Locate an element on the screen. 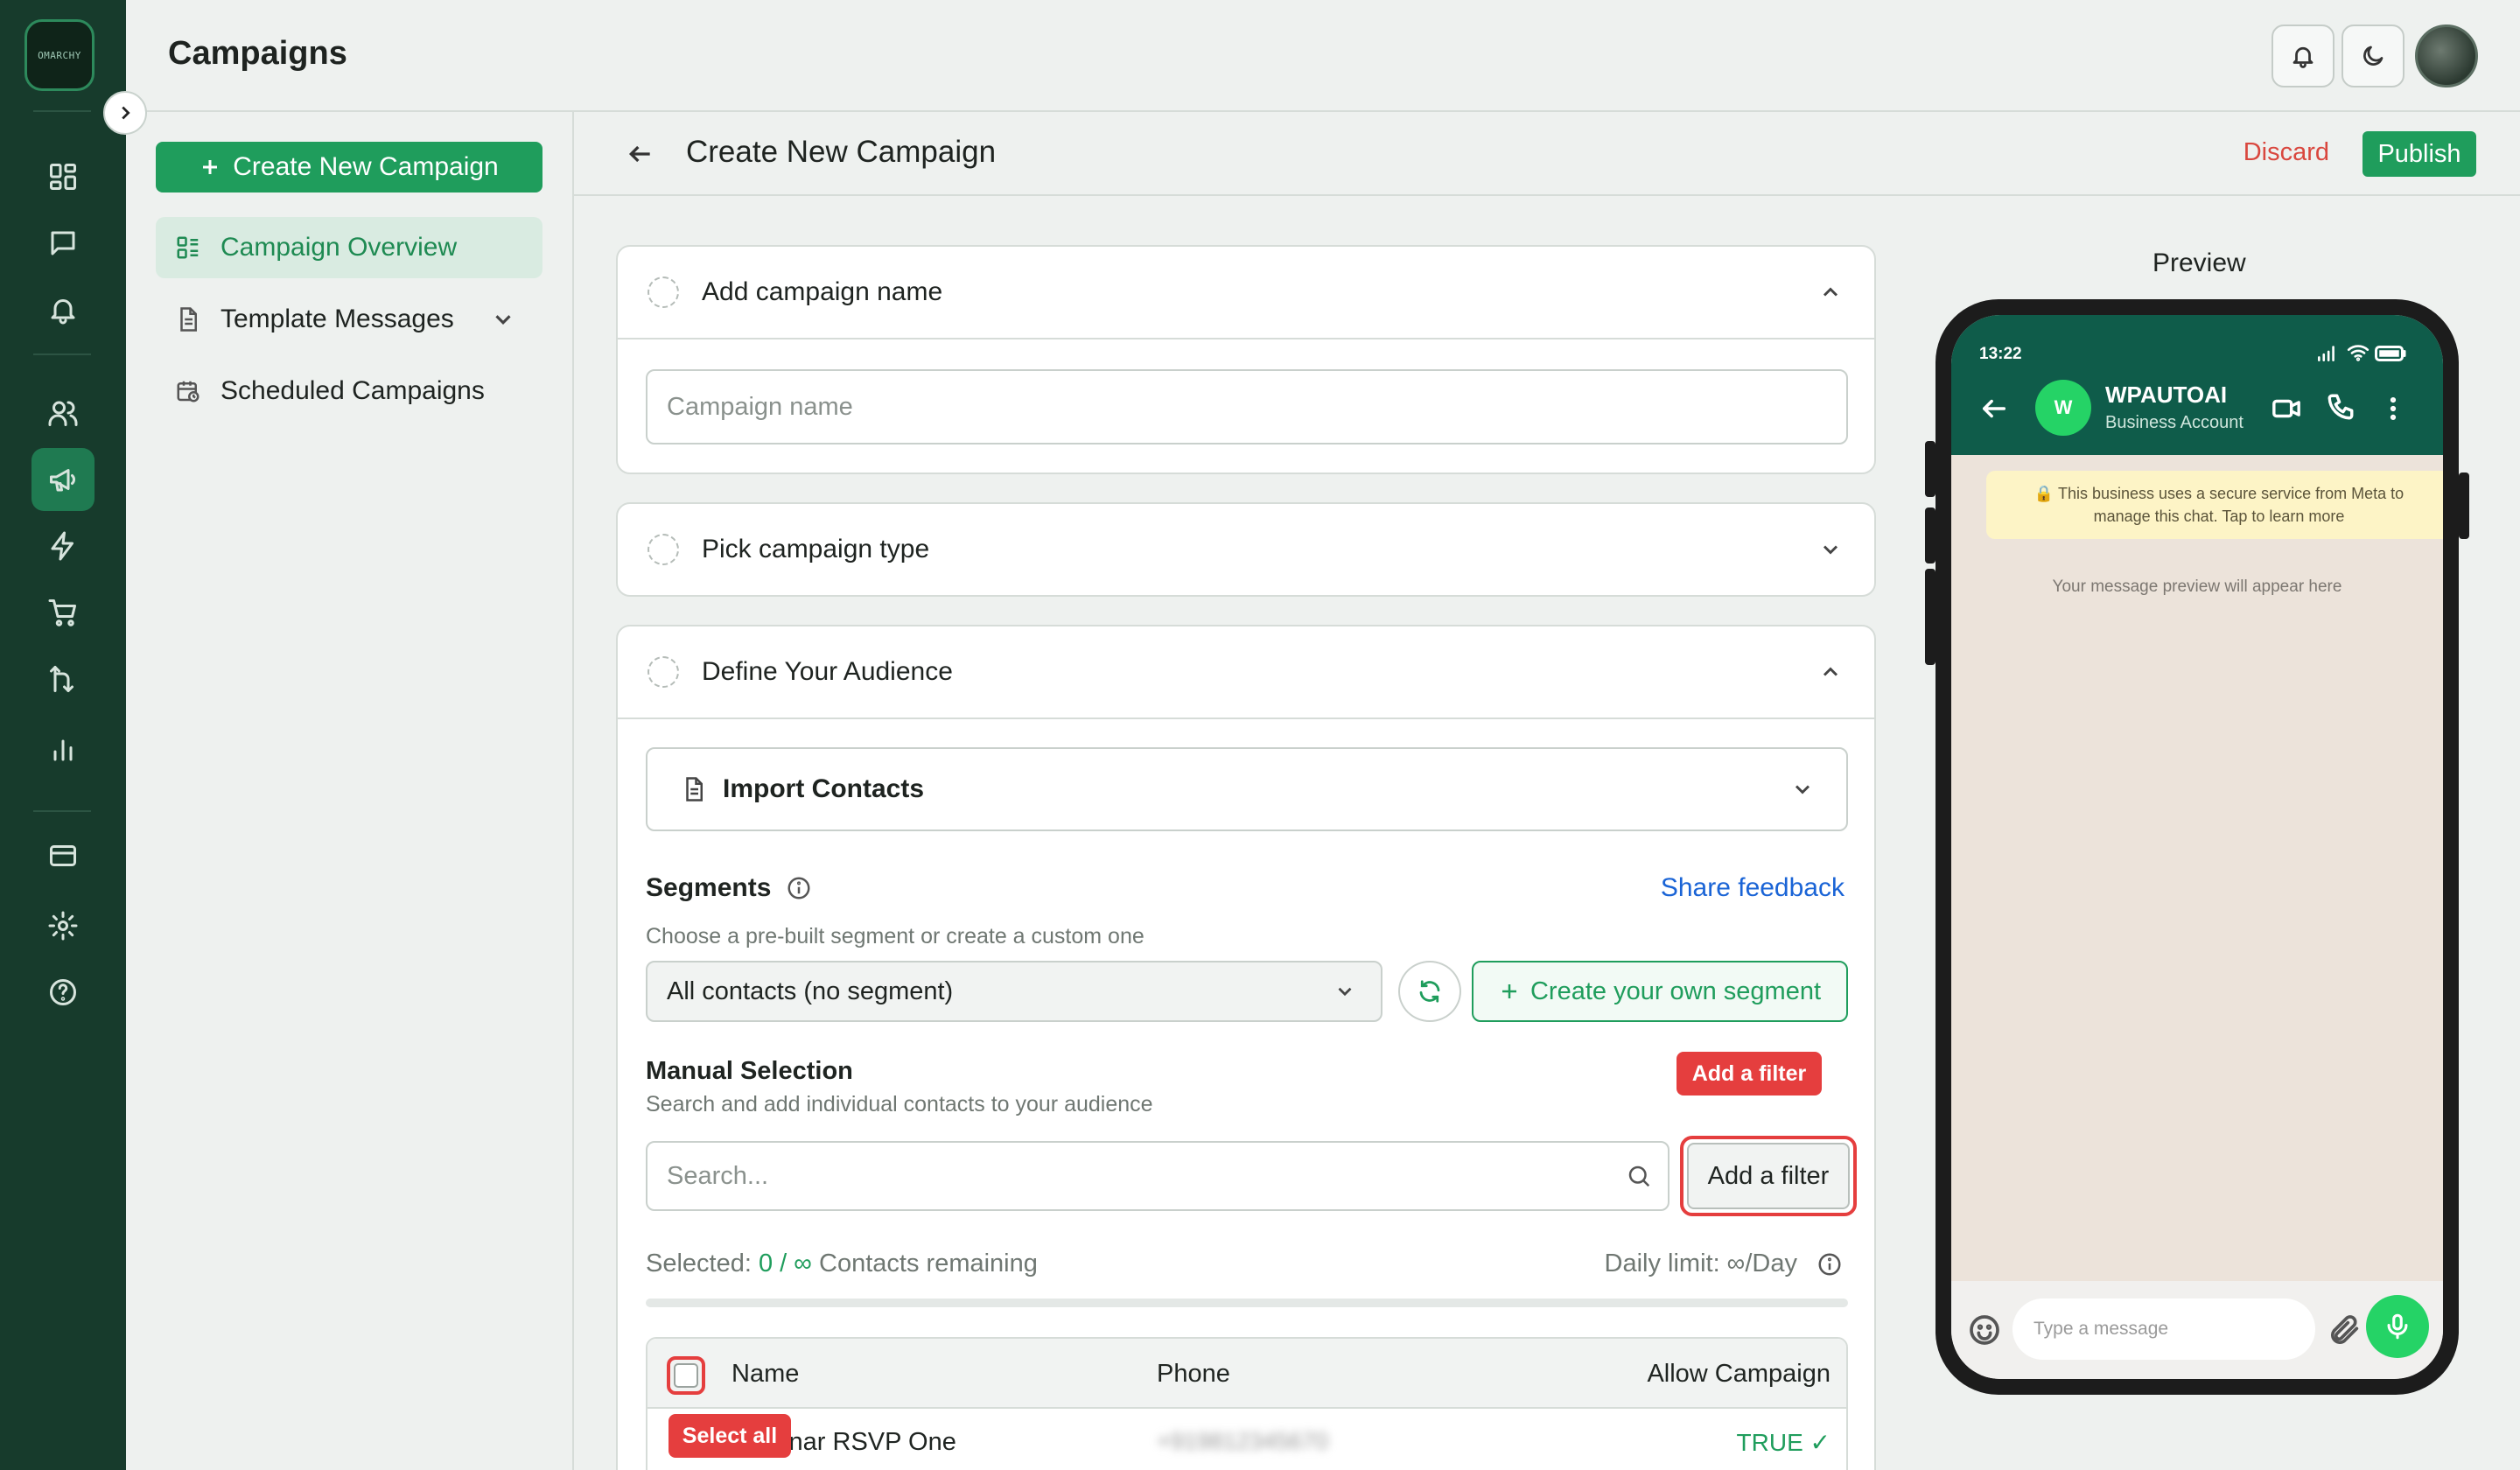  segments-label: Segments is located at coordinates (709, 887).